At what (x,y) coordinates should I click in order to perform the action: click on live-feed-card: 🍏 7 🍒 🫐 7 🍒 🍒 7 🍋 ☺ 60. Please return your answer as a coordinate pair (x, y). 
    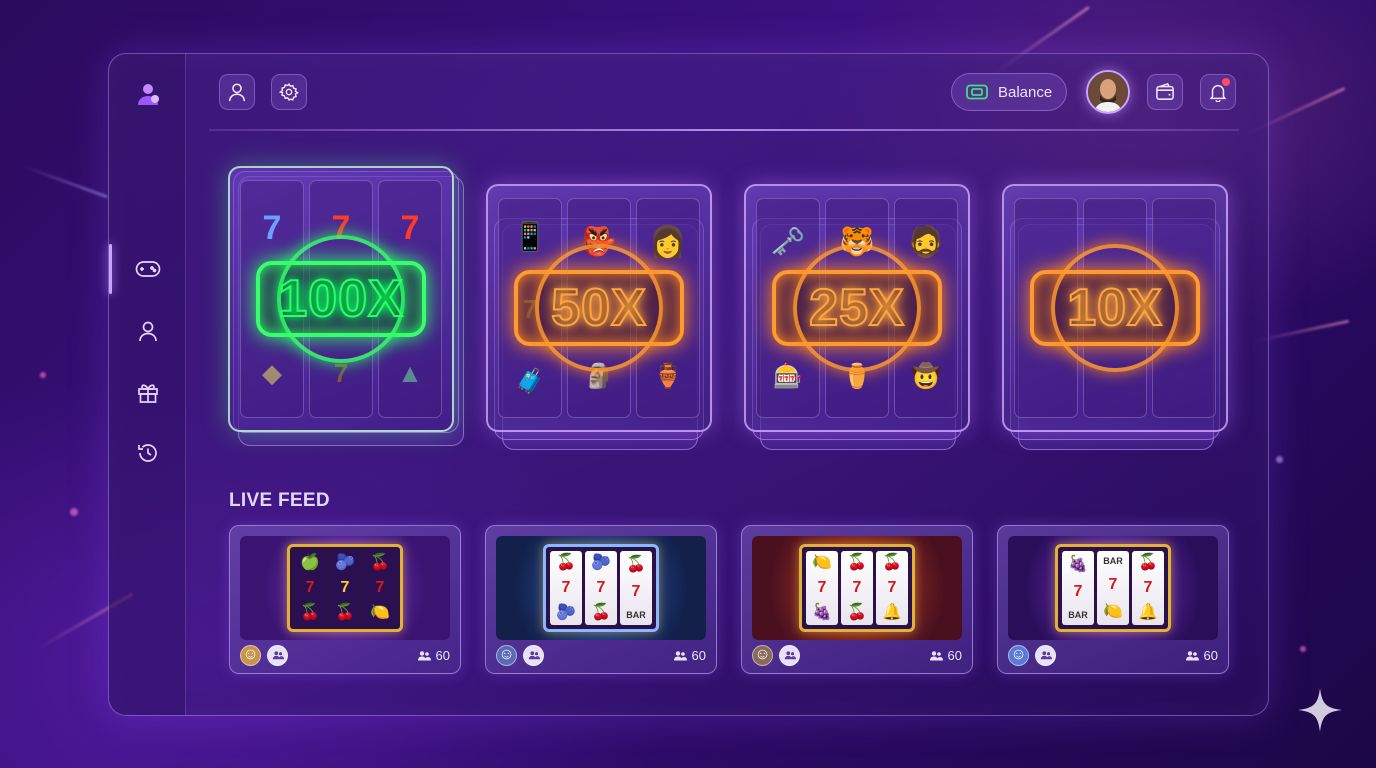
    Looking at the image, I should click on (345, 599).